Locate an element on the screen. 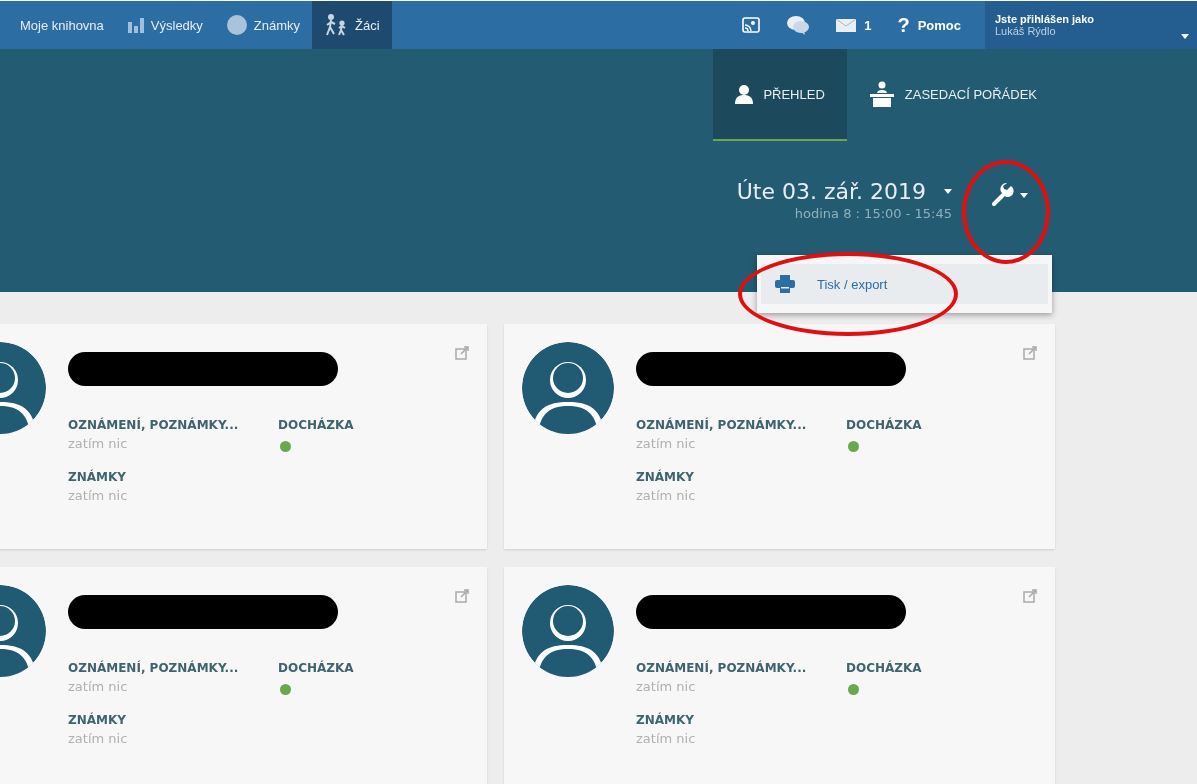 This screenshot has width=1197, height=784. envelope-icon is located at coordinates (846, 25).